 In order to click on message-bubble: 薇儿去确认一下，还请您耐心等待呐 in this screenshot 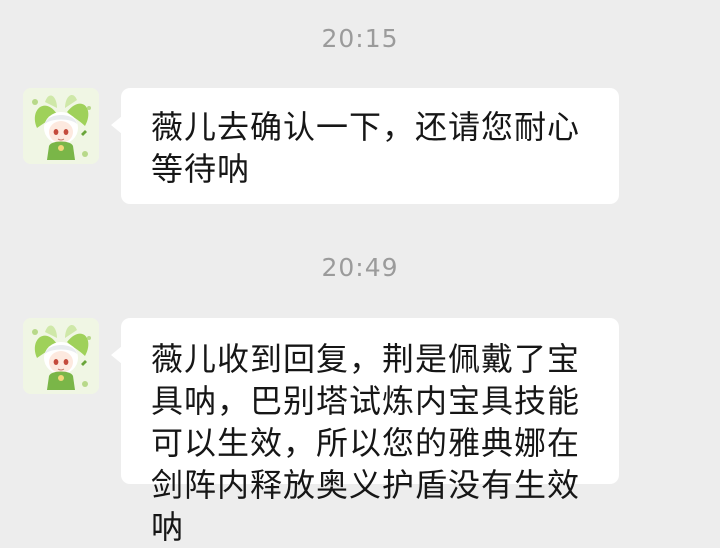, I will do `click(365, 146)`.